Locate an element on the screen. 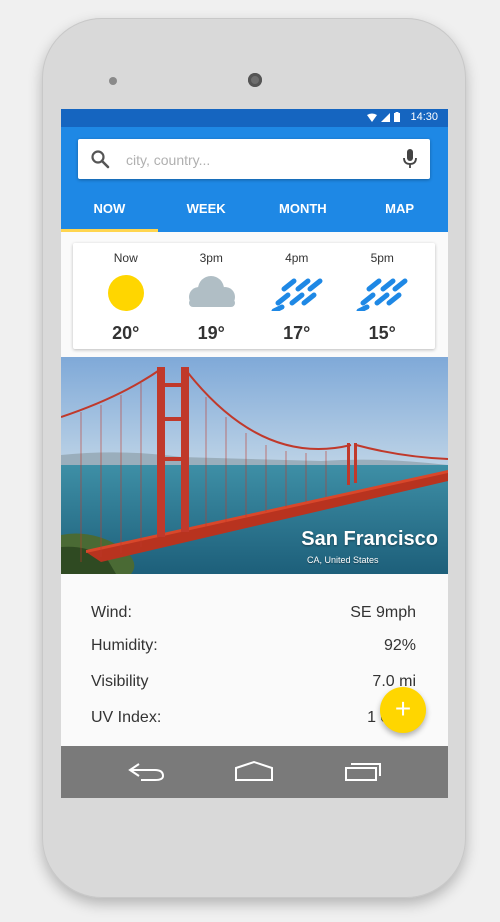  search-bar is located at coordinates (254, 159).